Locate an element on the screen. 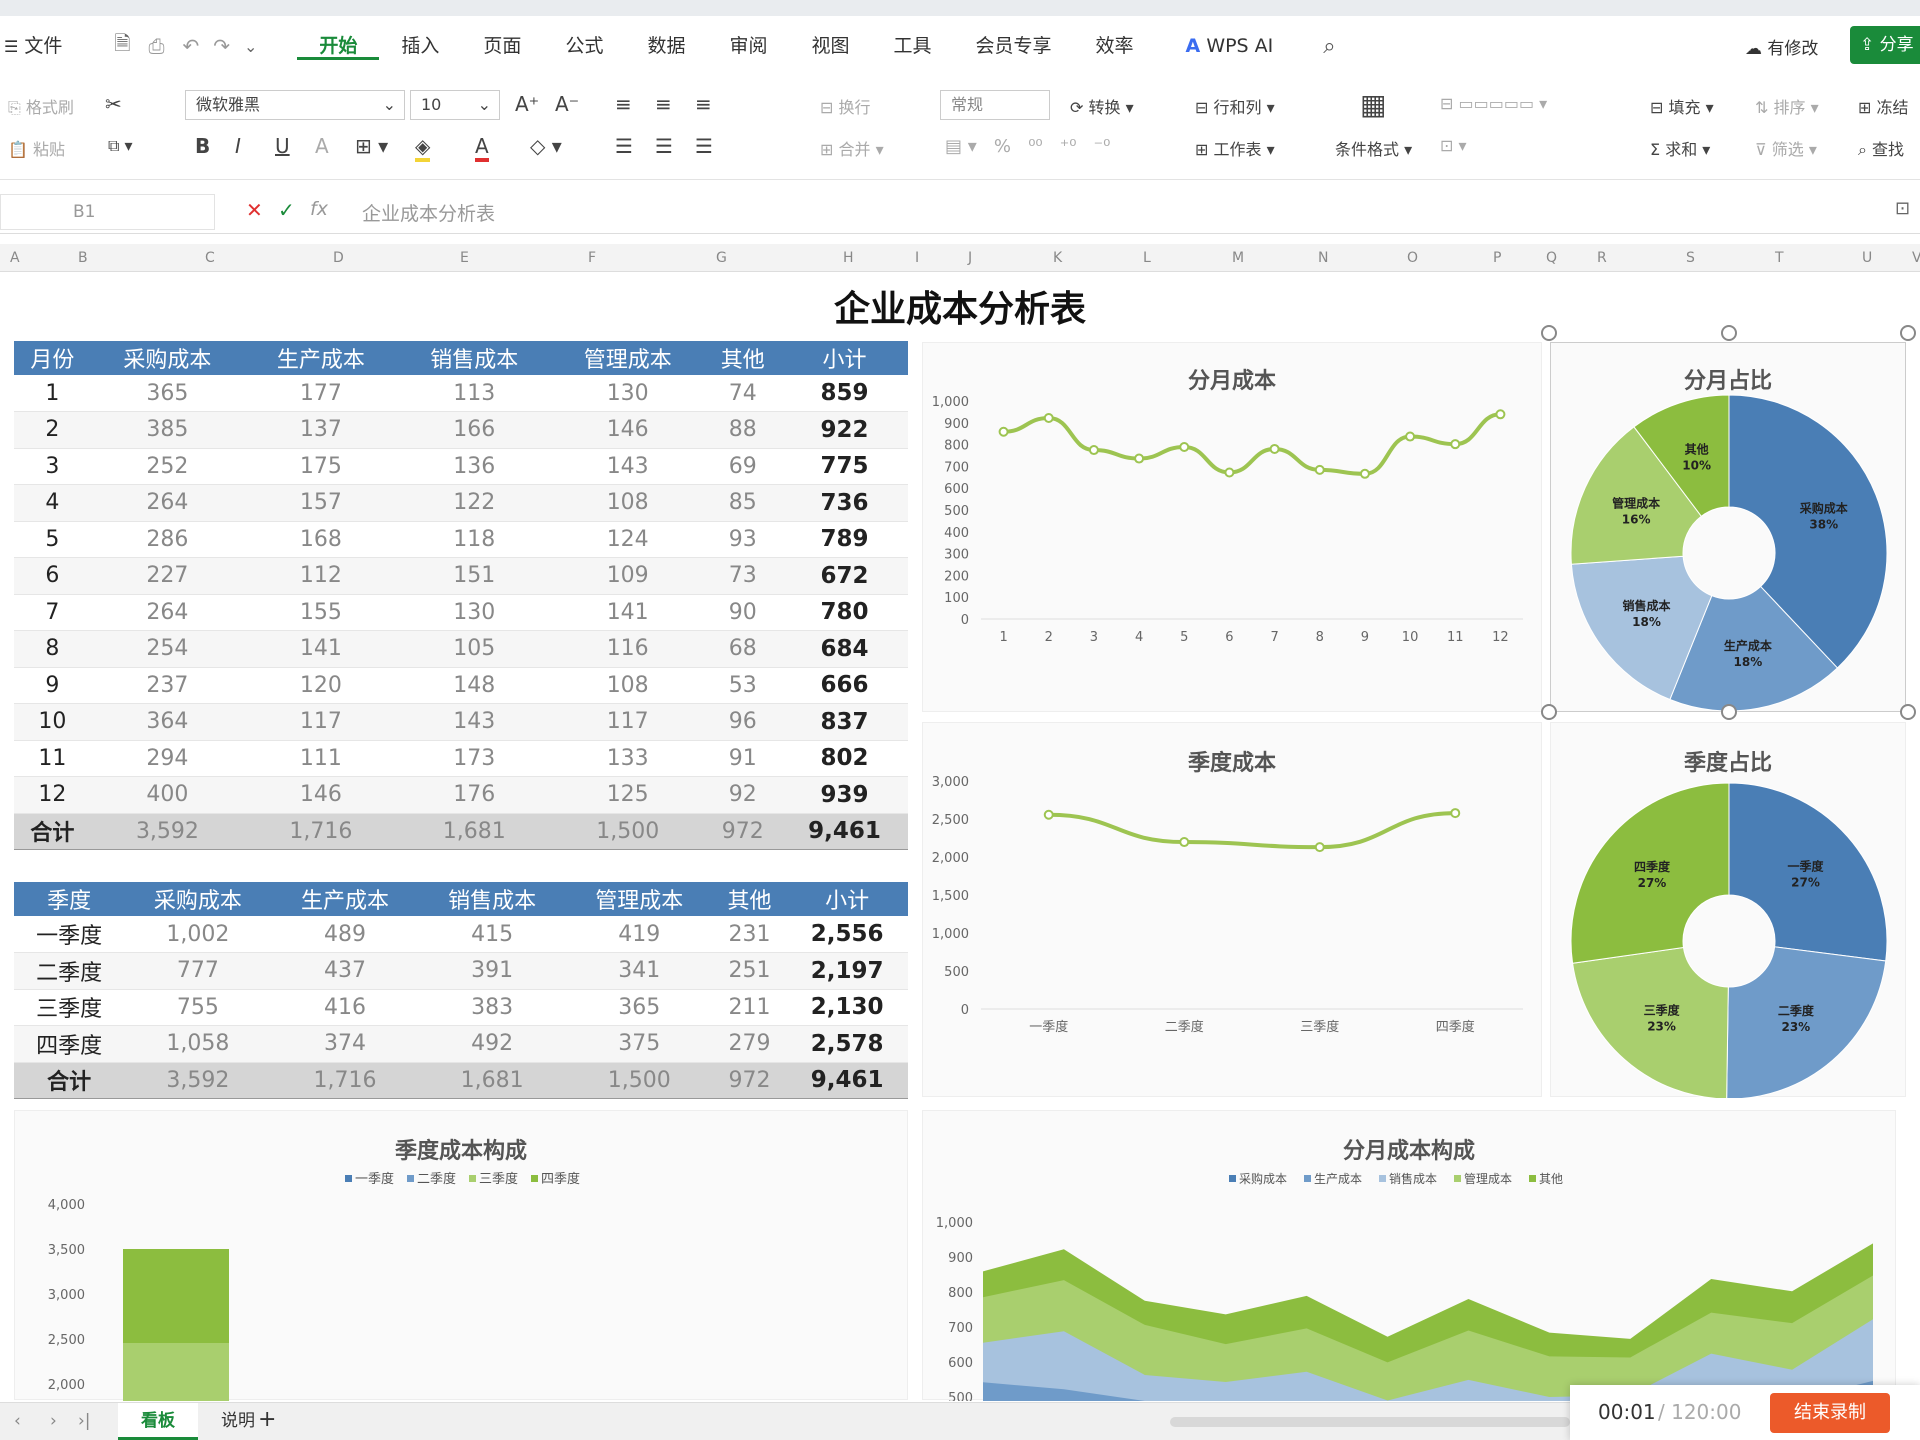 The width and height of the screenshot is (1920, 1440). table-cell: 68 is located at coordinates (743, 649).